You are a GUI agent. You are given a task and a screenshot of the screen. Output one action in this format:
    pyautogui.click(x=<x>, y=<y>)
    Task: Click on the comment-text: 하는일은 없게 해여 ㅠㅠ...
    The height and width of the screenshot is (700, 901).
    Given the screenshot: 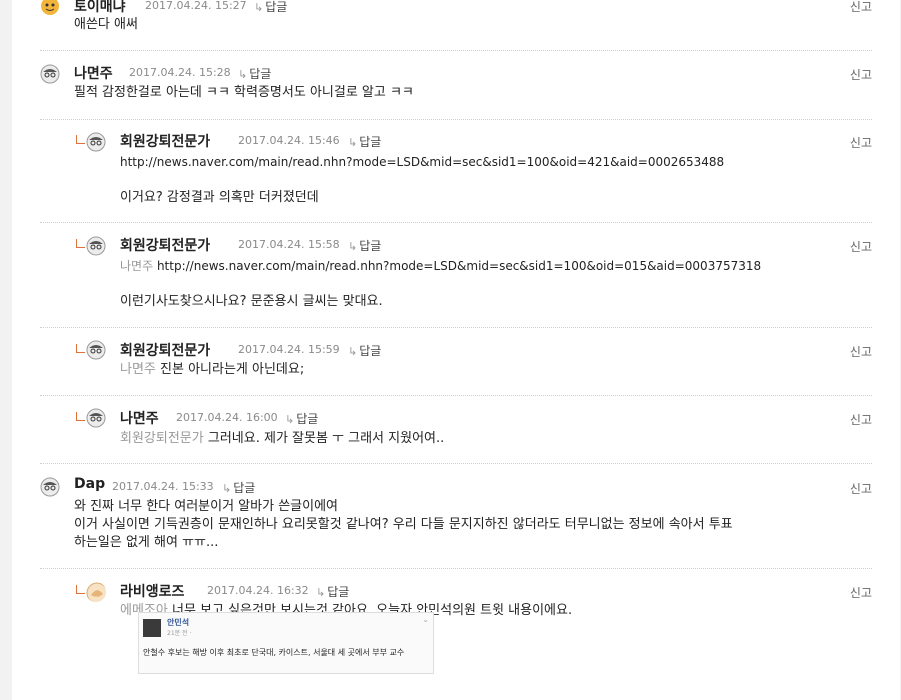 What is the action you would take?
    pyautogui.click(x=146, y=542)
    